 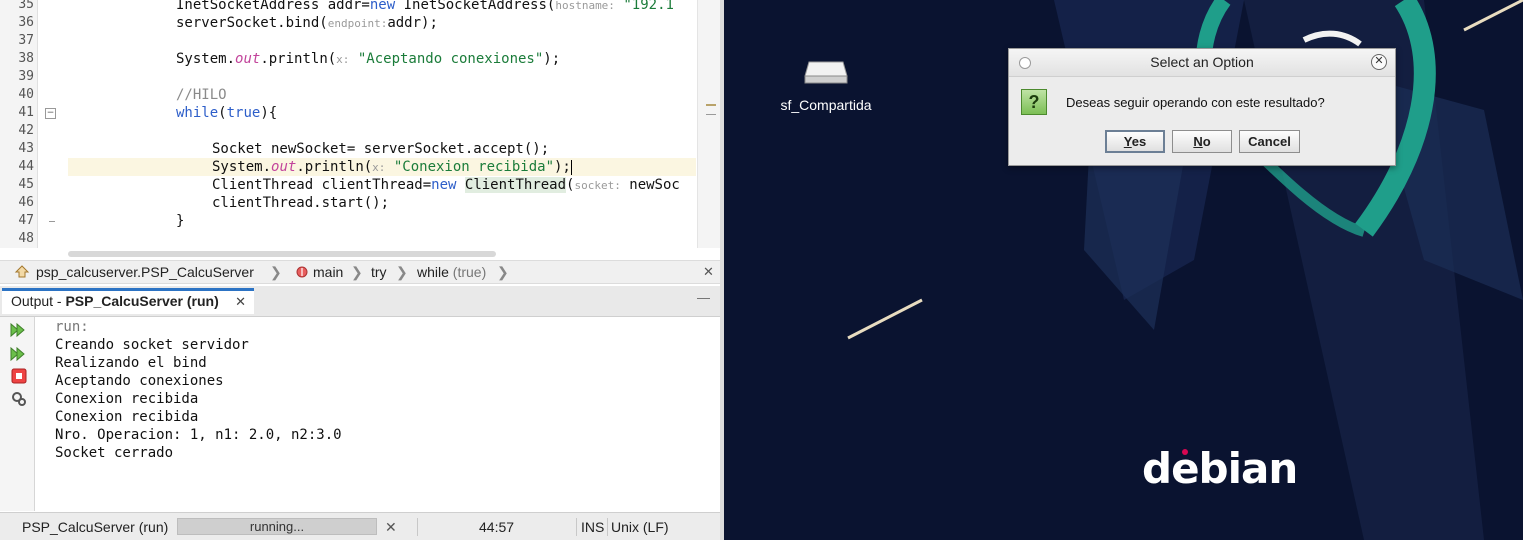 I want to click on line-number: 41, so click(x=26, y=112).